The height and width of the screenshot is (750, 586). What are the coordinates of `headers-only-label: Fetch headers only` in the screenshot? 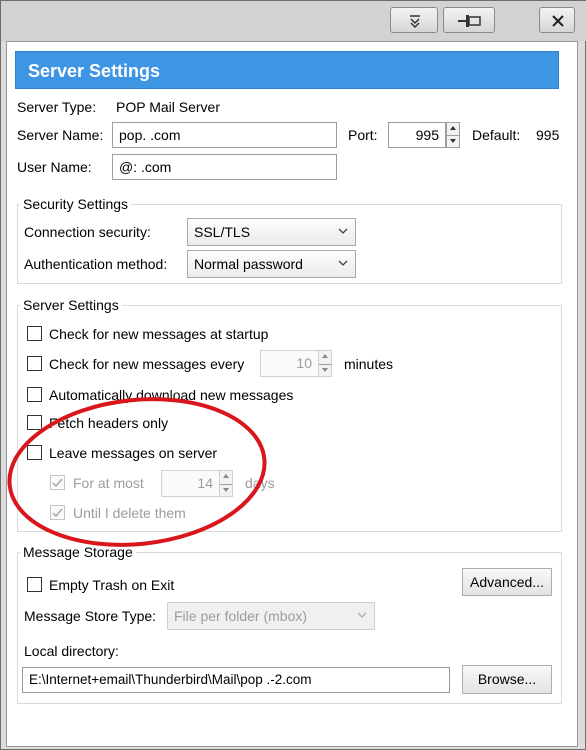 It's located at (108, 423).